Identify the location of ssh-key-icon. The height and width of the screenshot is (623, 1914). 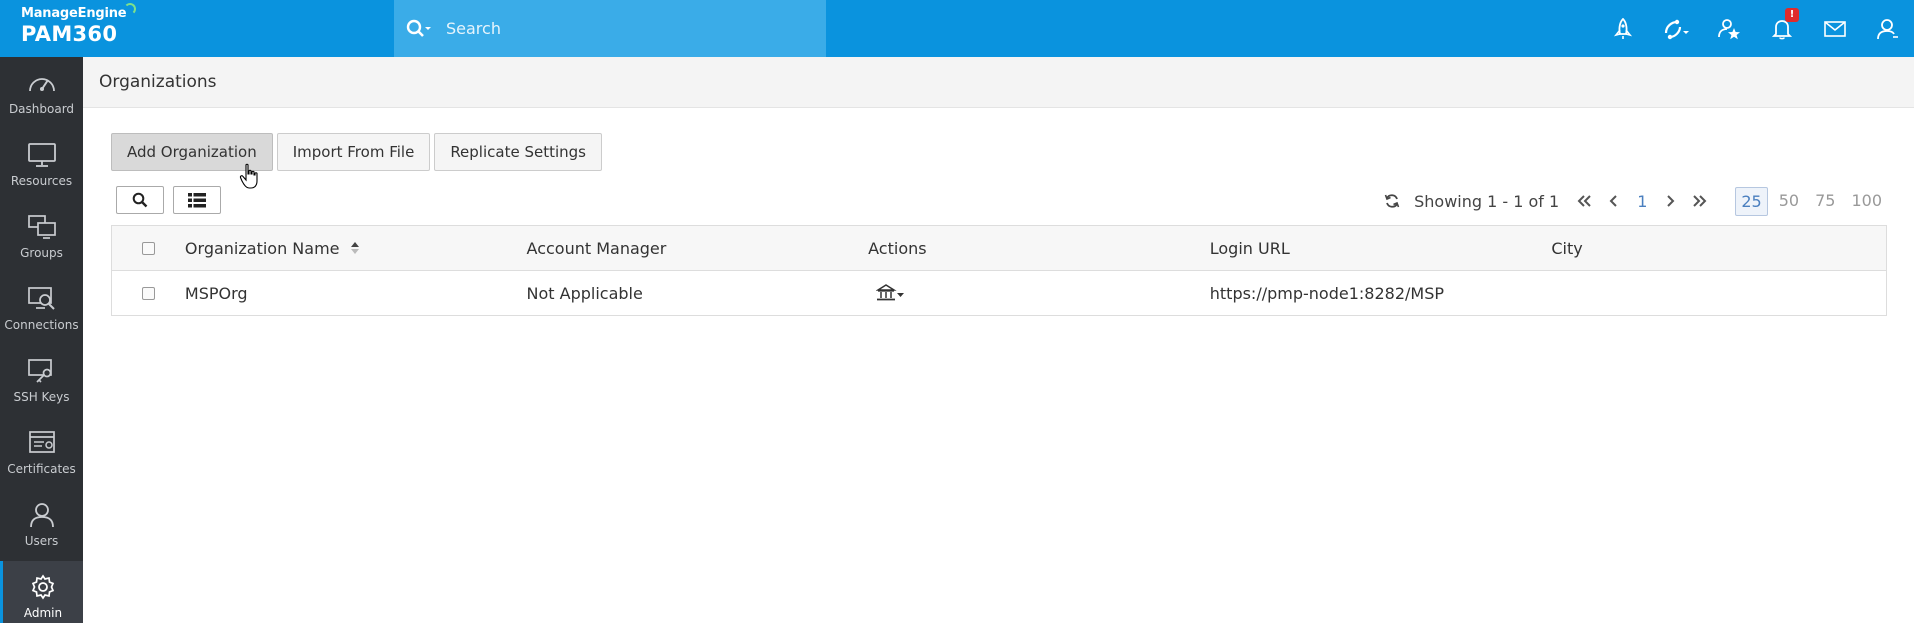
(39, 371).